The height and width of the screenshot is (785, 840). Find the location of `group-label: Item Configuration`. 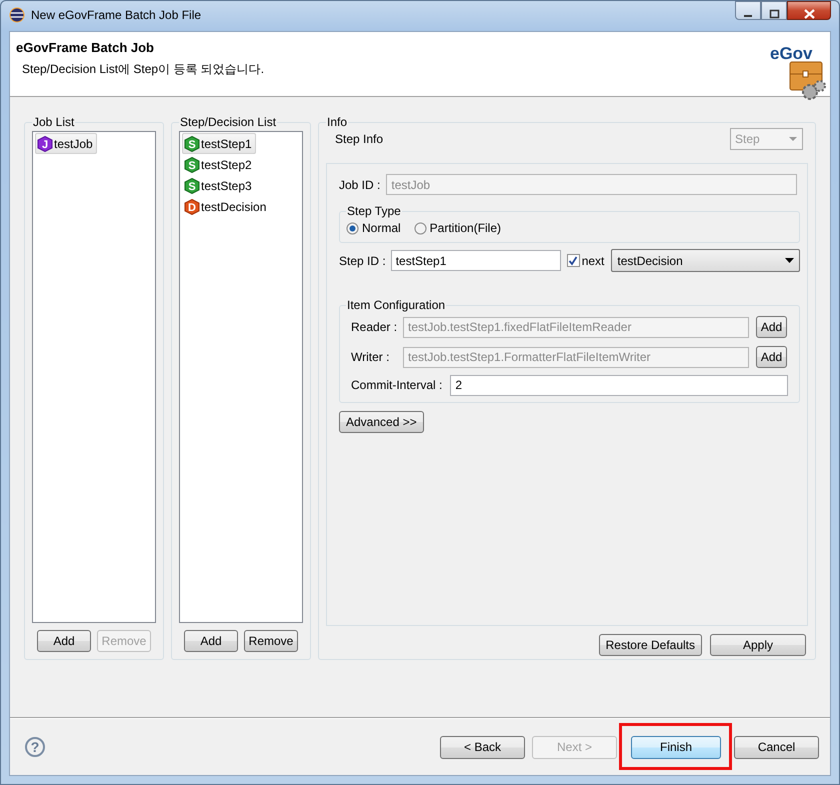

group-label: Item Configuration is located at coordinates (396, 305).